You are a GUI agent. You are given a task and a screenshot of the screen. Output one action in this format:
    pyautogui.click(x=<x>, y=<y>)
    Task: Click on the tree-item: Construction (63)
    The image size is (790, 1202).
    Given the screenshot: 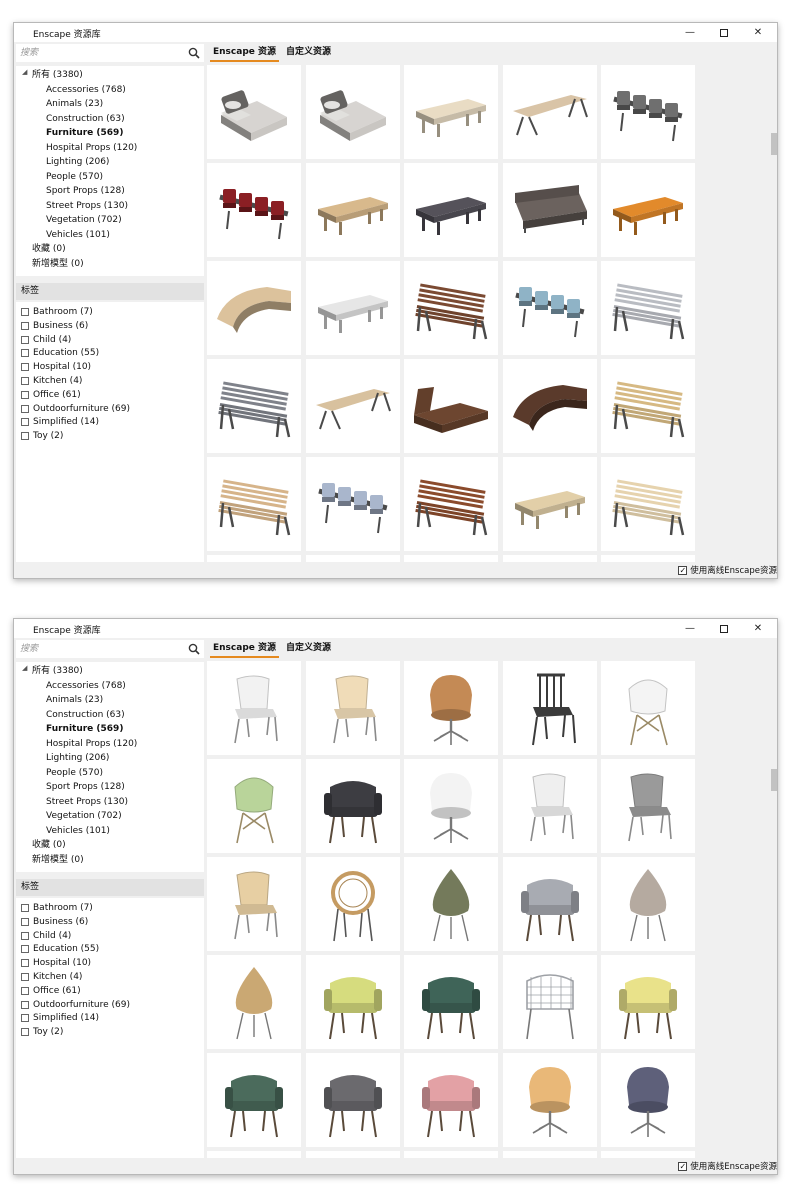 What is the action you would take?
    pyautogui.click(x=85, y=715)
    